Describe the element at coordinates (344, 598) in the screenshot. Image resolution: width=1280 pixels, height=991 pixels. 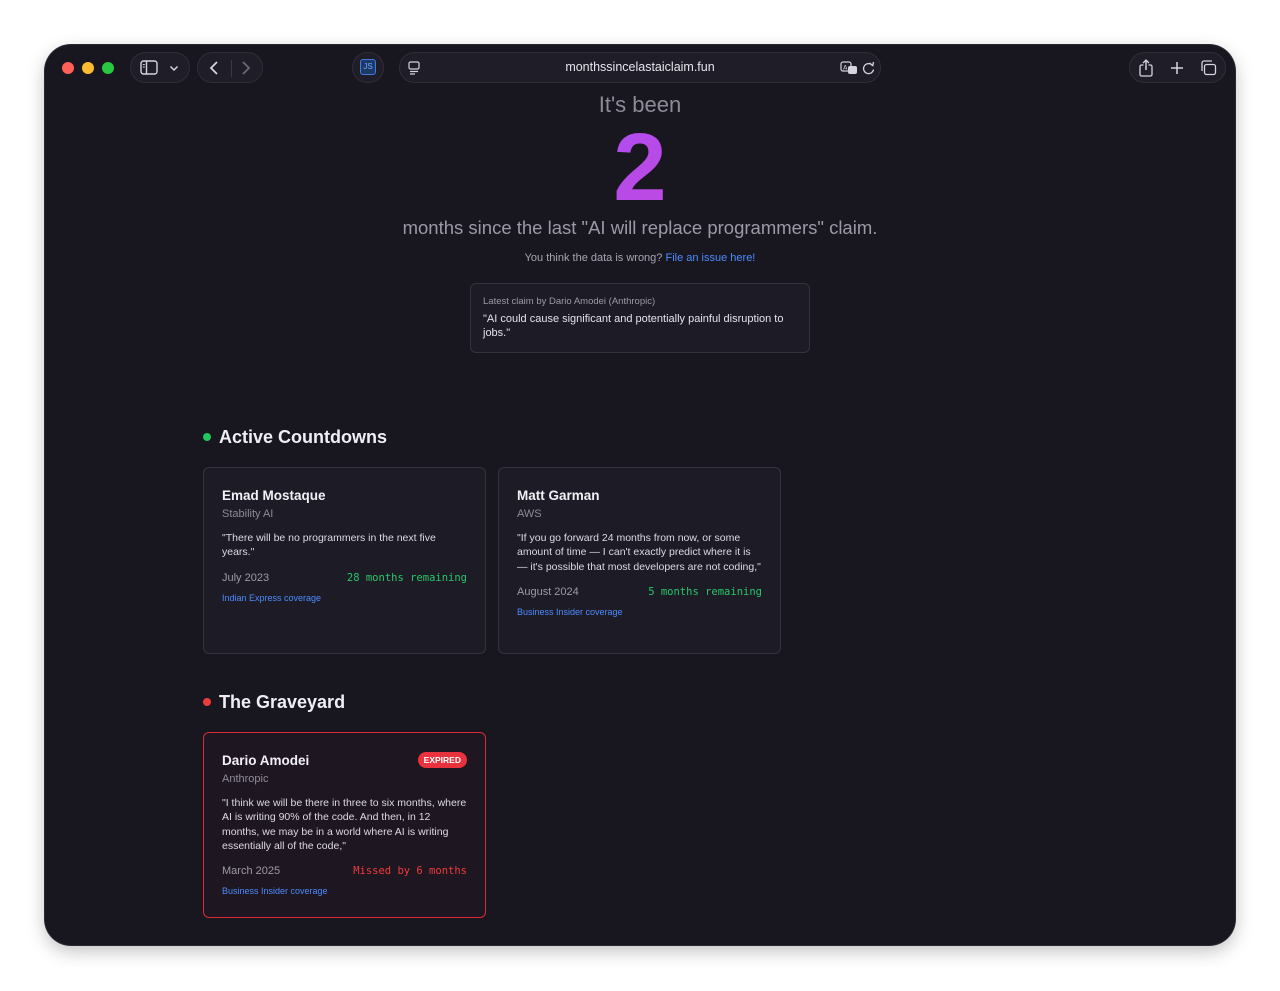
I see `coverage-link: Indian Express coverage` at that location.